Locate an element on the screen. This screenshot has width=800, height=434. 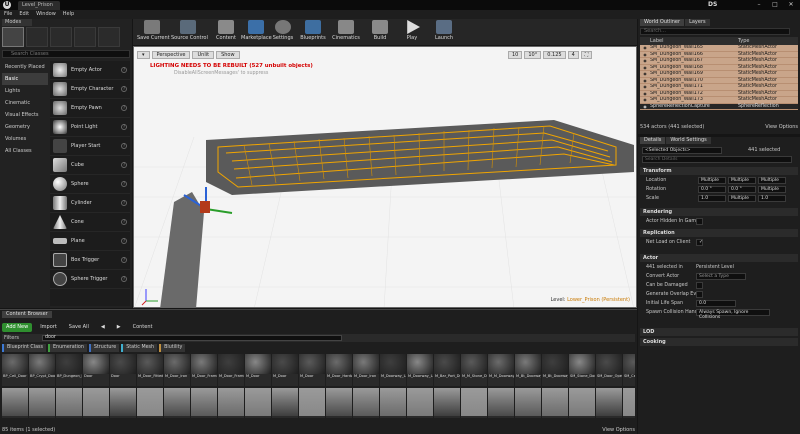
menu-help: Help is located at coordinates (68, 14).